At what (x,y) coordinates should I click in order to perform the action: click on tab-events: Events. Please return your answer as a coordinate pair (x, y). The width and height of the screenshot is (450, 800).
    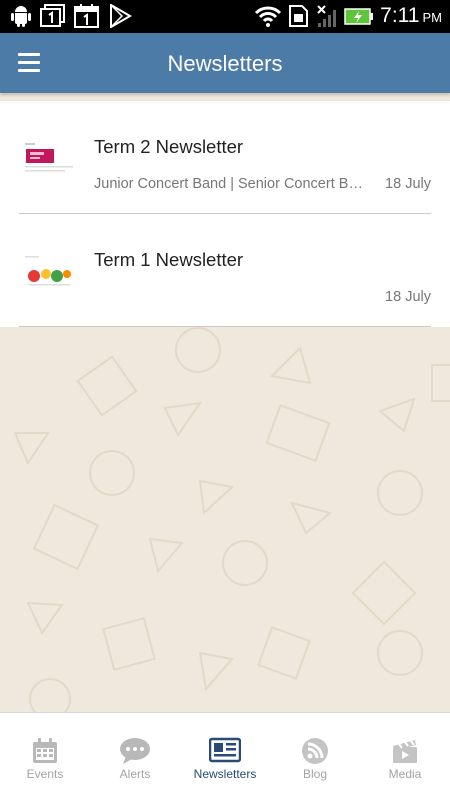
    Looking at the image, I should click on (45, 756).